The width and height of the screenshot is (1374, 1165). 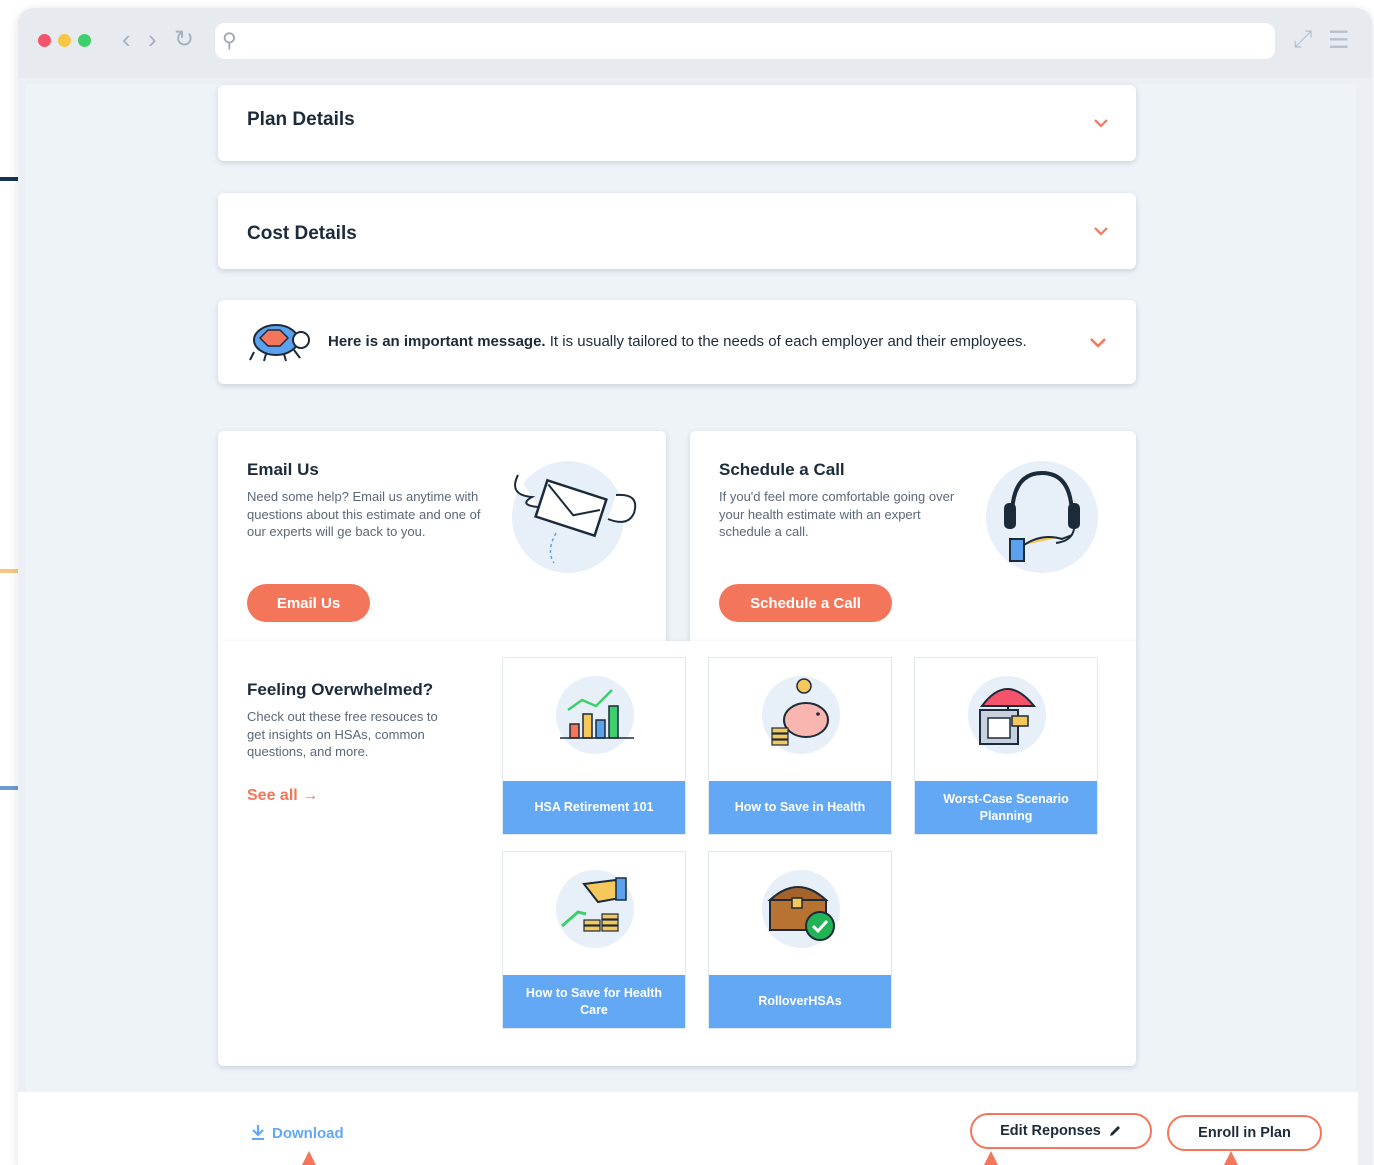 What do you see at coordinates (64, 40) in the screenshot?
I see `minimize-window-dot` at bounding box center [64, 40].